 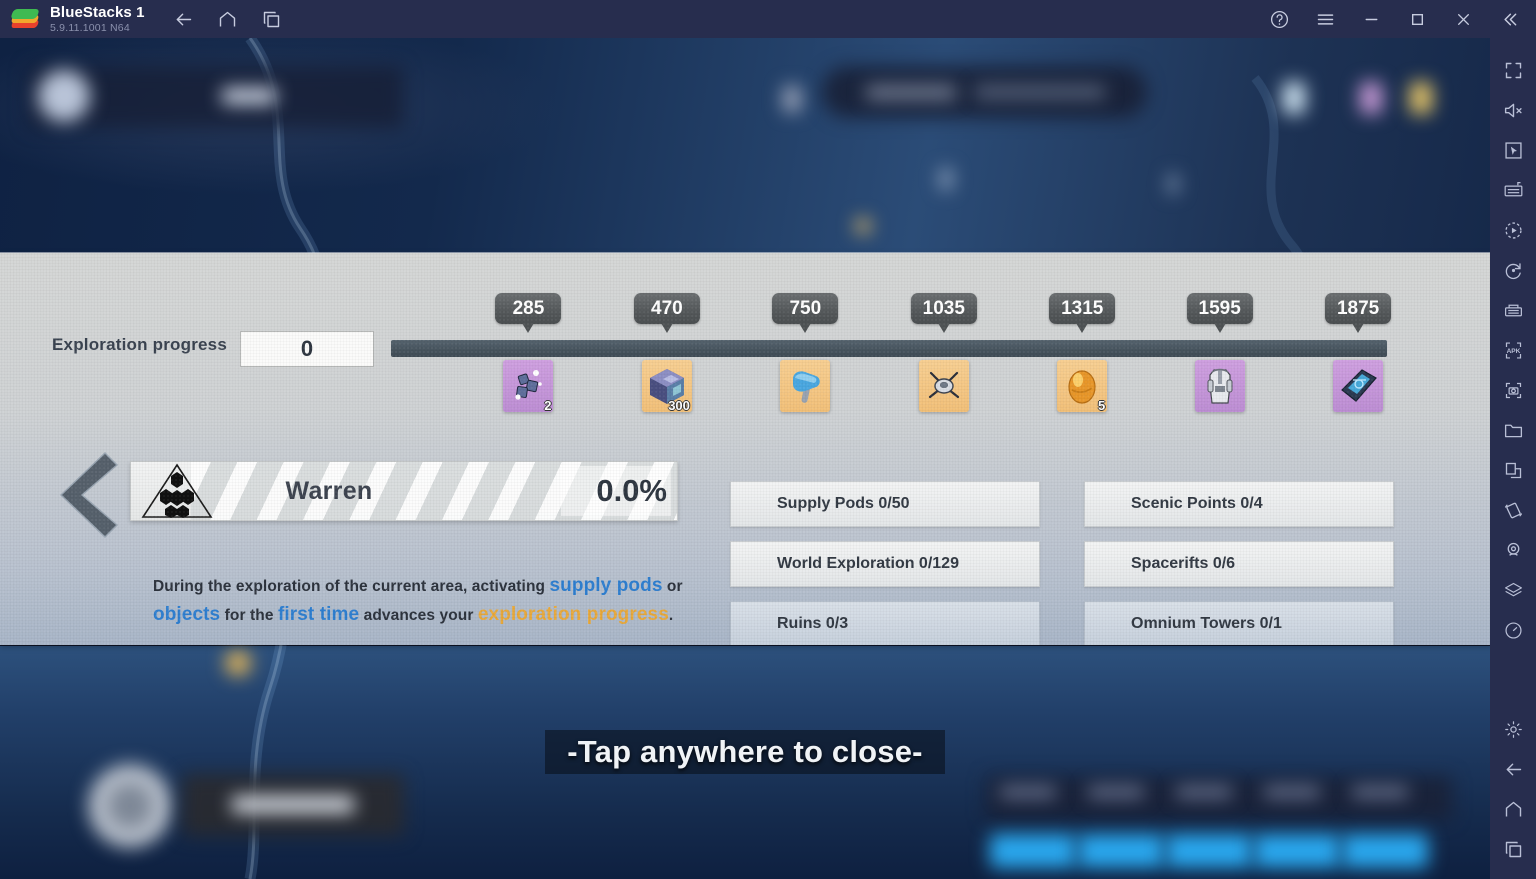 I want to click on back-button, so click(x=184, y=19).